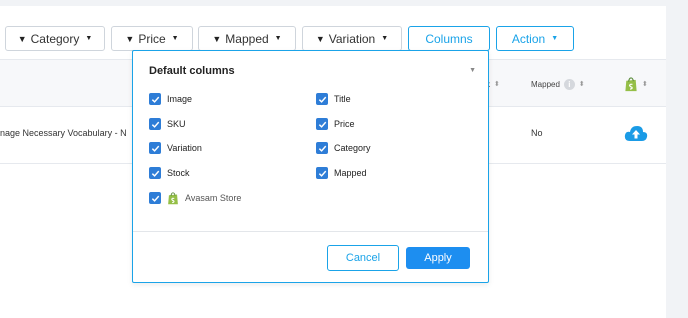 The image size is (688, 318). I want to click on action-button-label: Action, so click(528, 38).